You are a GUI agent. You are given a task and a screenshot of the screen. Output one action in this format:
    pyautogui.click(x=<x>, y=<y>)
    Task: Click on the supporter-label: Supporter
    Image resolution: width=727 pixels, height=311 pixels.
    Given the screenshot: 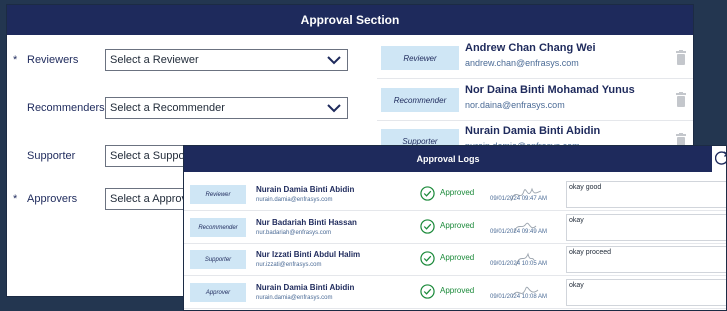 What is the action you would take?
    pyautogui.click(x=51, y=156)
    